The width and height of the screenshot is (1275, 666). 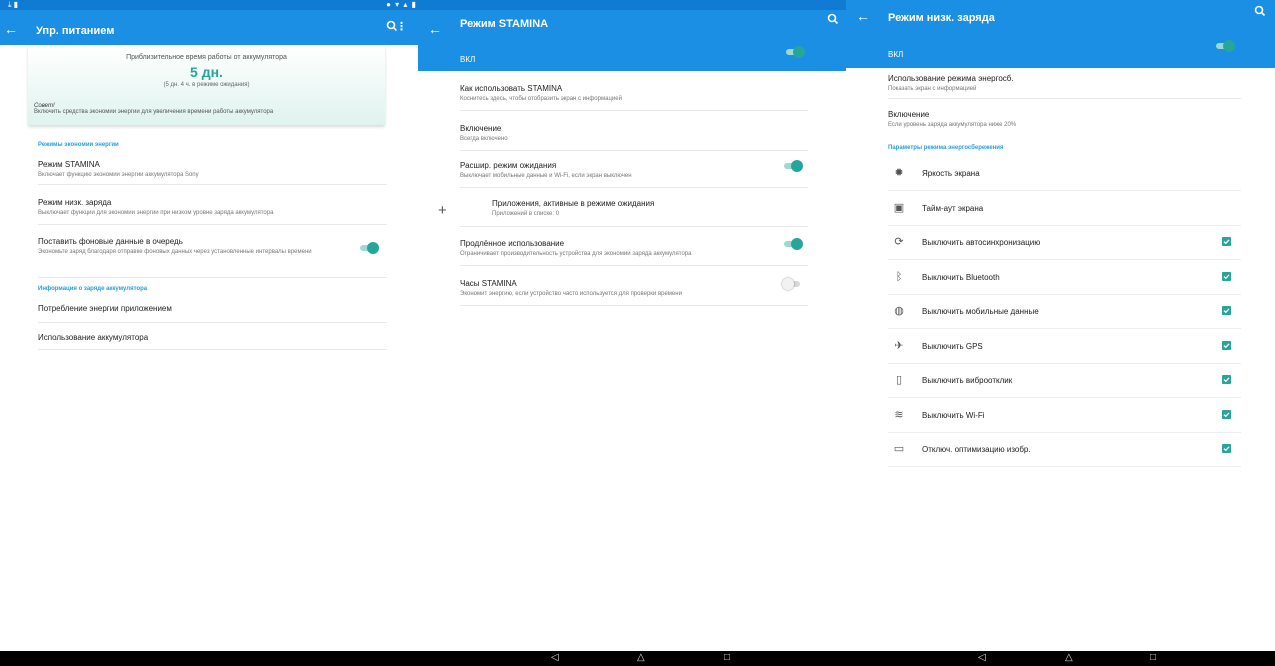 What do you see at coordinates (899, 380) in the screenshot?
I see `vibration-icon: ▯` at bounding box center [899, 380].